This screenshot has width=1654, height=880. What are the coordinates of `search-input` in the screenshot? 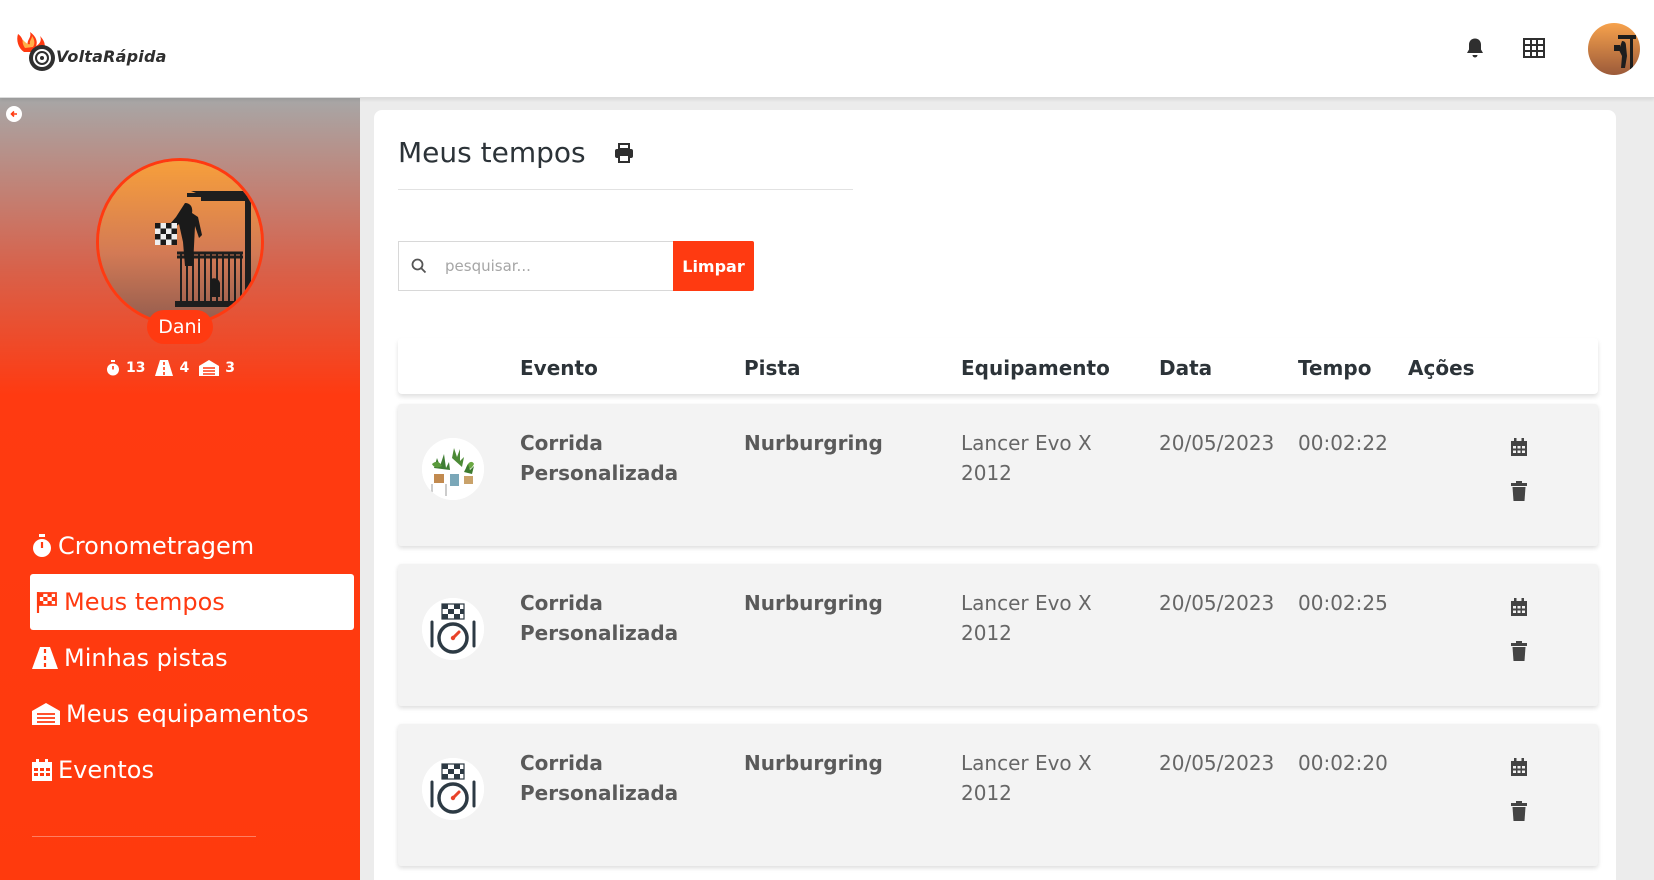 It's located at (550, 266).